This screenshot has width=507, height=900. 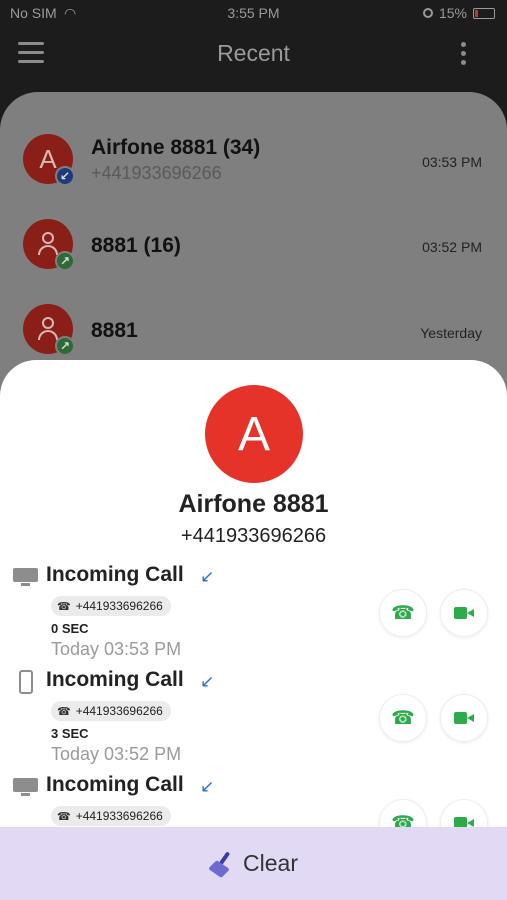 I want to click on battery-percent: 15%, so click(x=452, y=13).